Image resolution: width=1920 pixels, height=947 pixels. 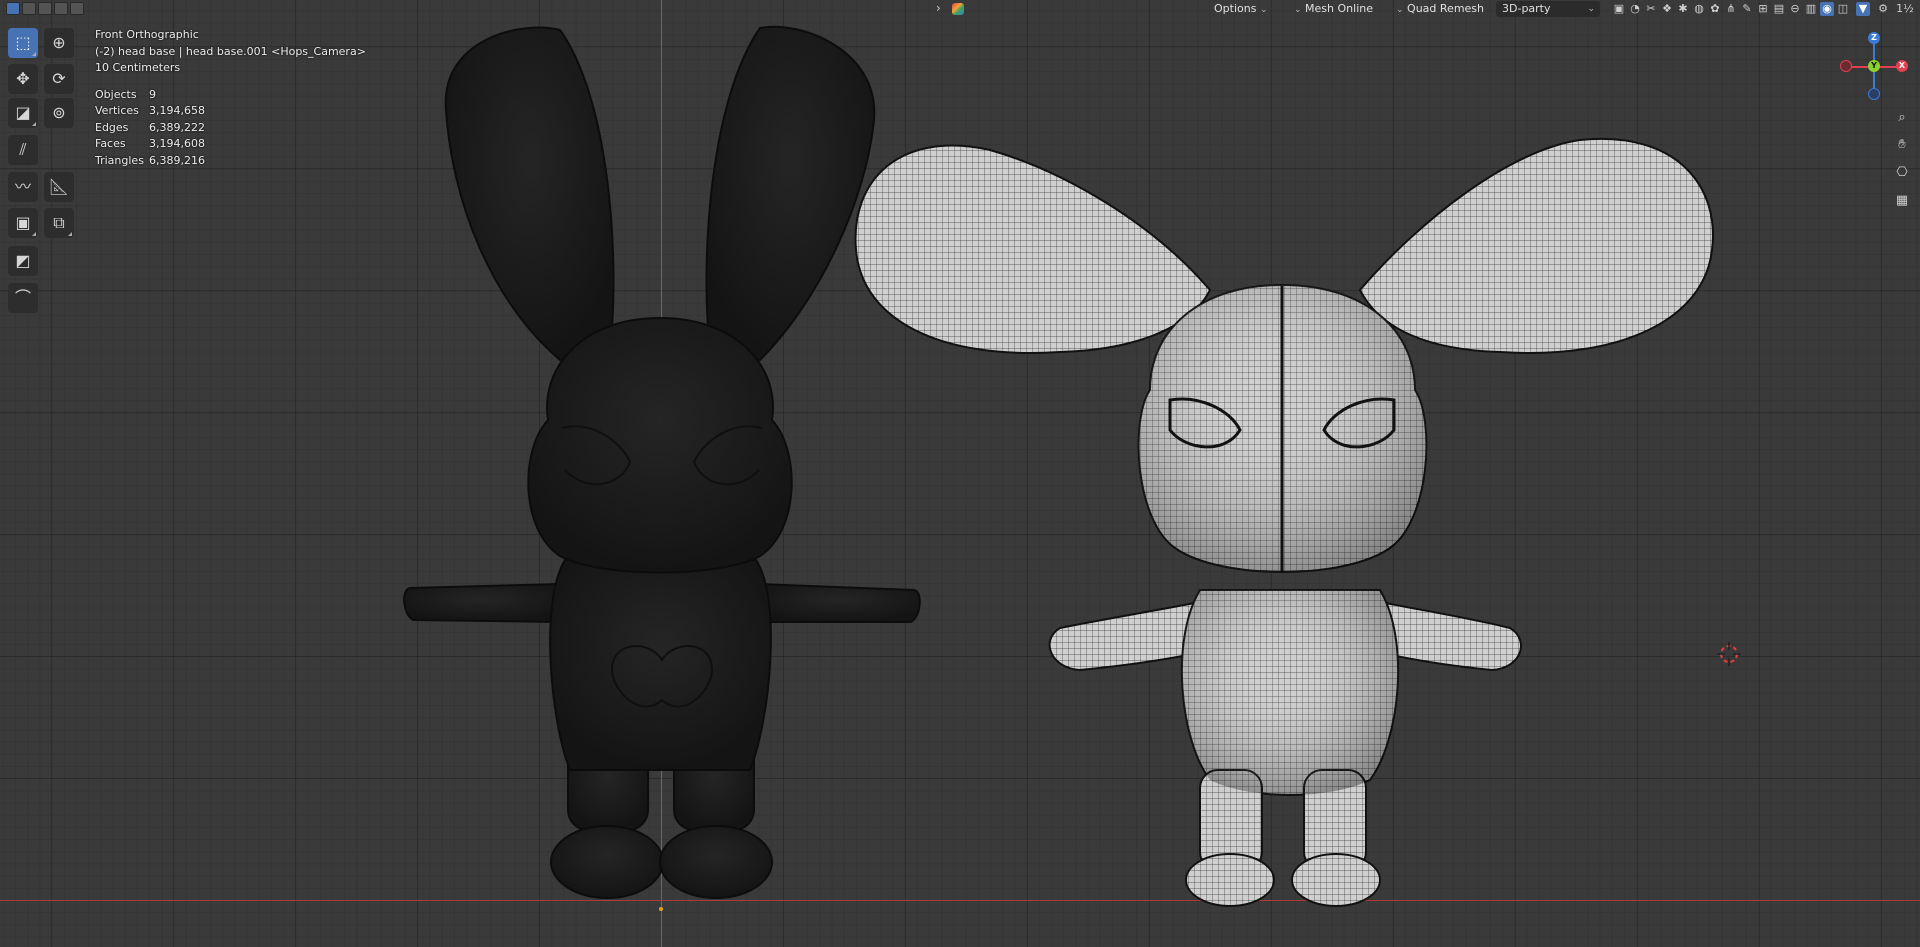 What do you see at coordinates (230, 161) in the screenshot?
I see `stat-row: Triangles 6,389,216` at bounding box center [230, 161].